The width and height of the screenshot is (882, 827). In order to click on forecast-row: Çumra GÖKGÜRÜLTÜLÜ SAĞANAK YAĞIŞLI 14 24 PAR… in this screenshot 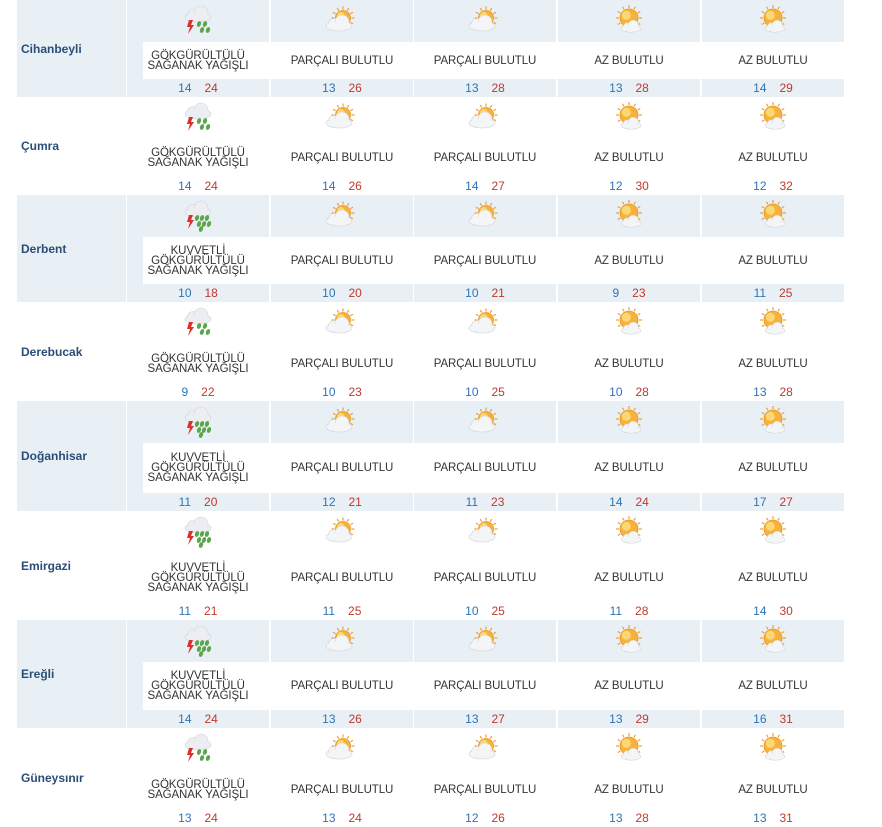, I will do `click(439, 146)`.